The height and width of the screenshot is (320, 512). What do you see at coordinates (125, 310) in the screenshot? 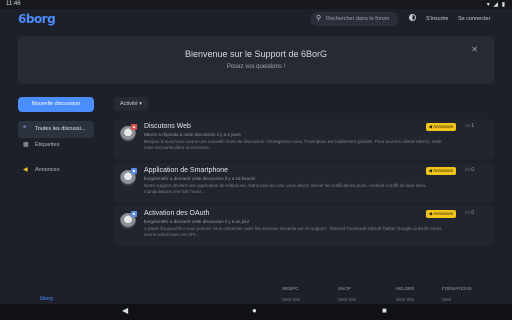
I see `back-icon: ◀` at bounding box center [125, 310].